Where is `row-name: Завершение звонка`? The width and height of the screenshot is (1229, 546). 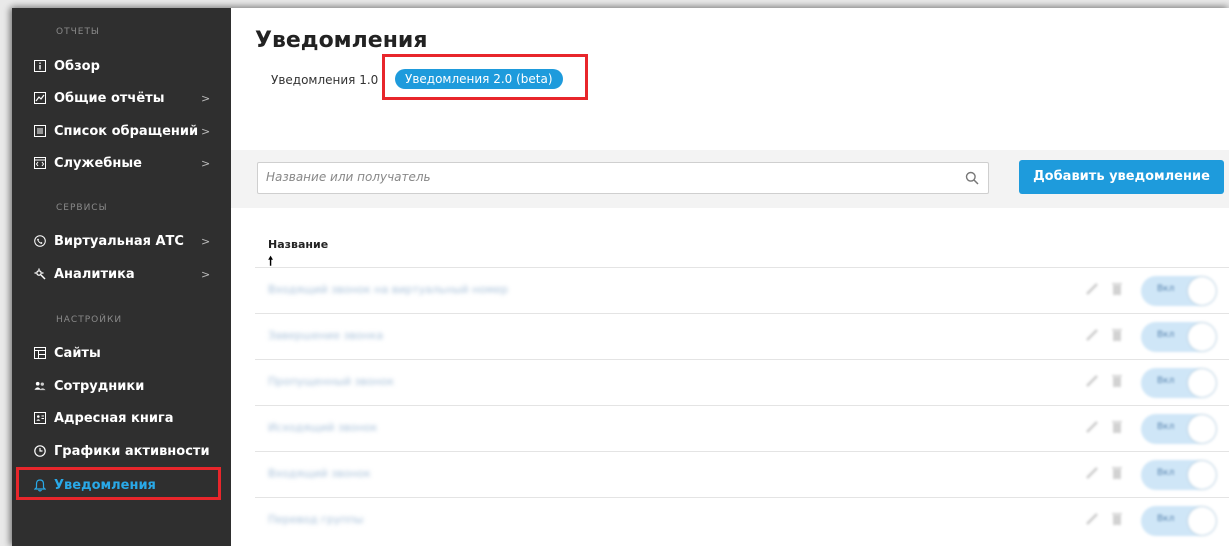
row-name: Завершение звонка is located at coordinates (325, 335).